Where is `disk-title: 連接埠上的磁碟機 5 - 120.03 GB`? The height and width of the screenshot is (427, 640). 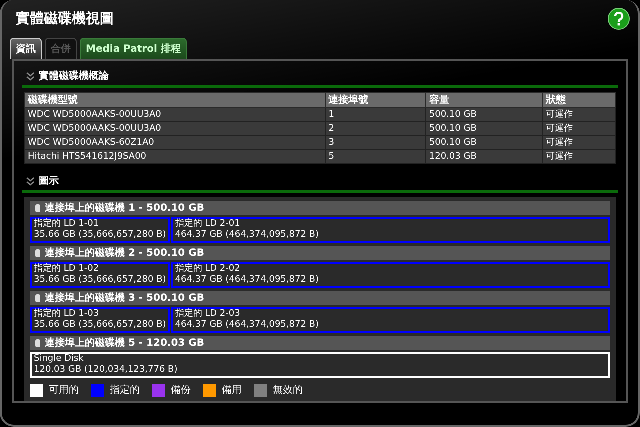 disk-title: 連接埠上的磁碟機 5 - 120.03 GB is located at coordinates (124, 343).